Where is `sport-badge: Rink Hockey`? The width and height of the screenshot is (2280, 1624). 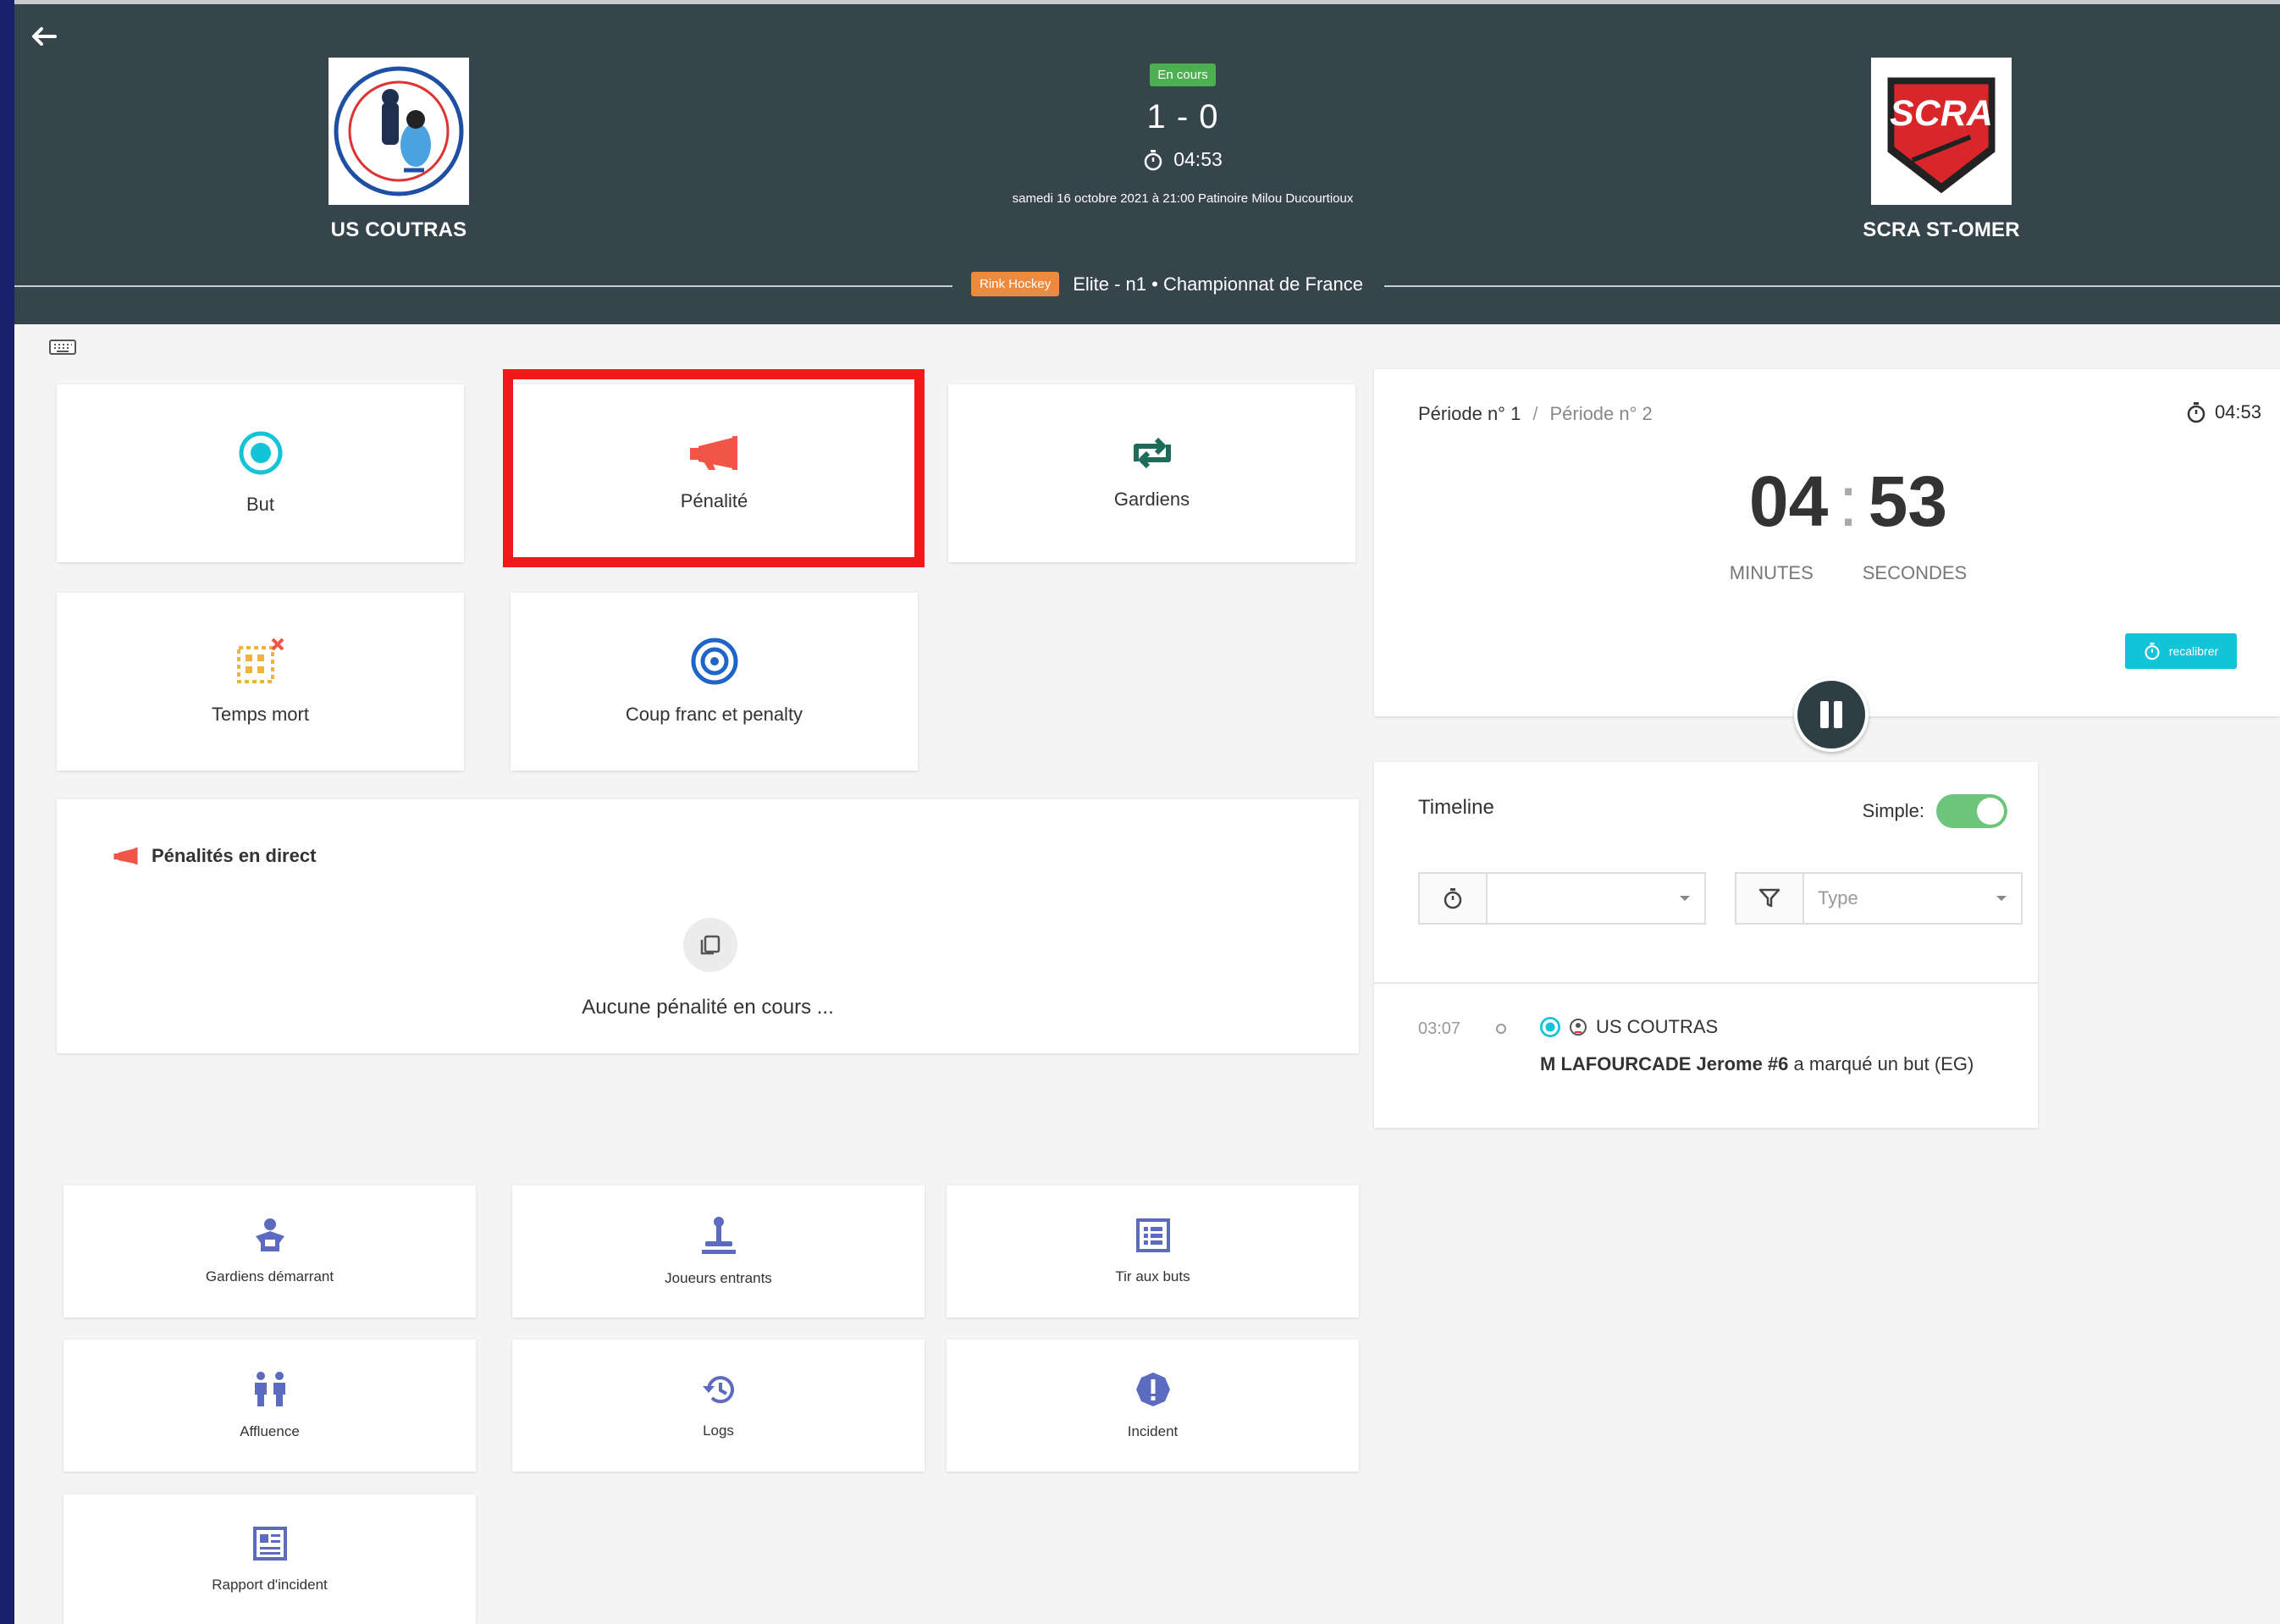
sport-badge: Rink Hockey is located at coordinates (1015, 284).